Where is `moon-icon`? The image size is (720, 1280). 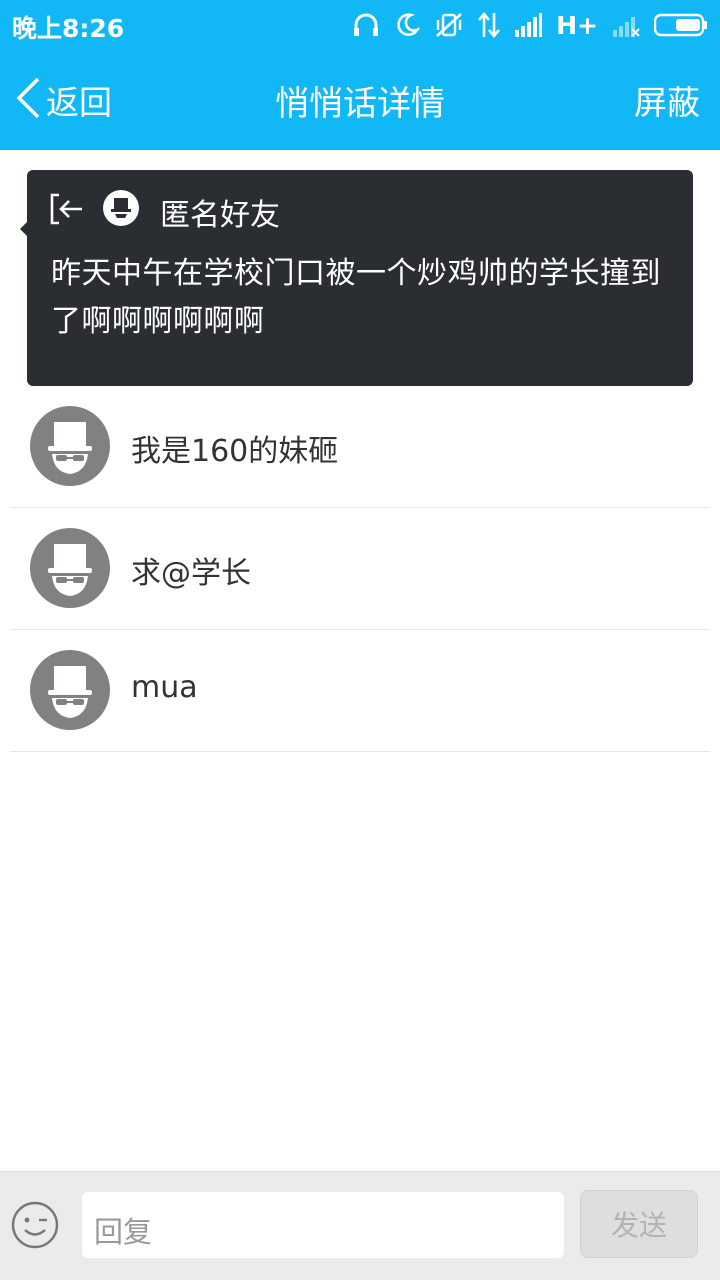
moon-icon is located at coordinates (407, 25).